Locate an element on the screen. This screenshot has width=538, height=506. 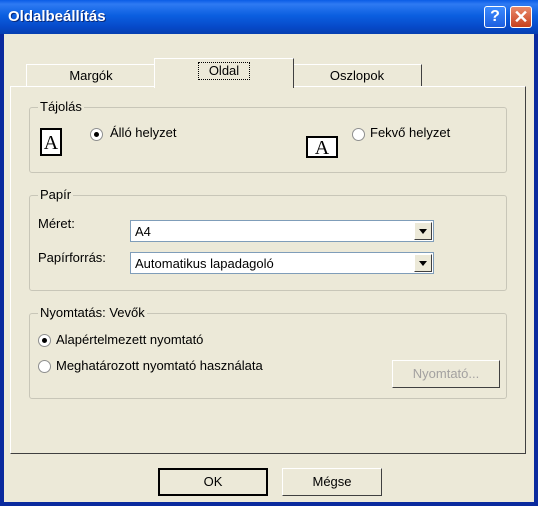
paper-legend: Papír is located at coordinates (56, 194).